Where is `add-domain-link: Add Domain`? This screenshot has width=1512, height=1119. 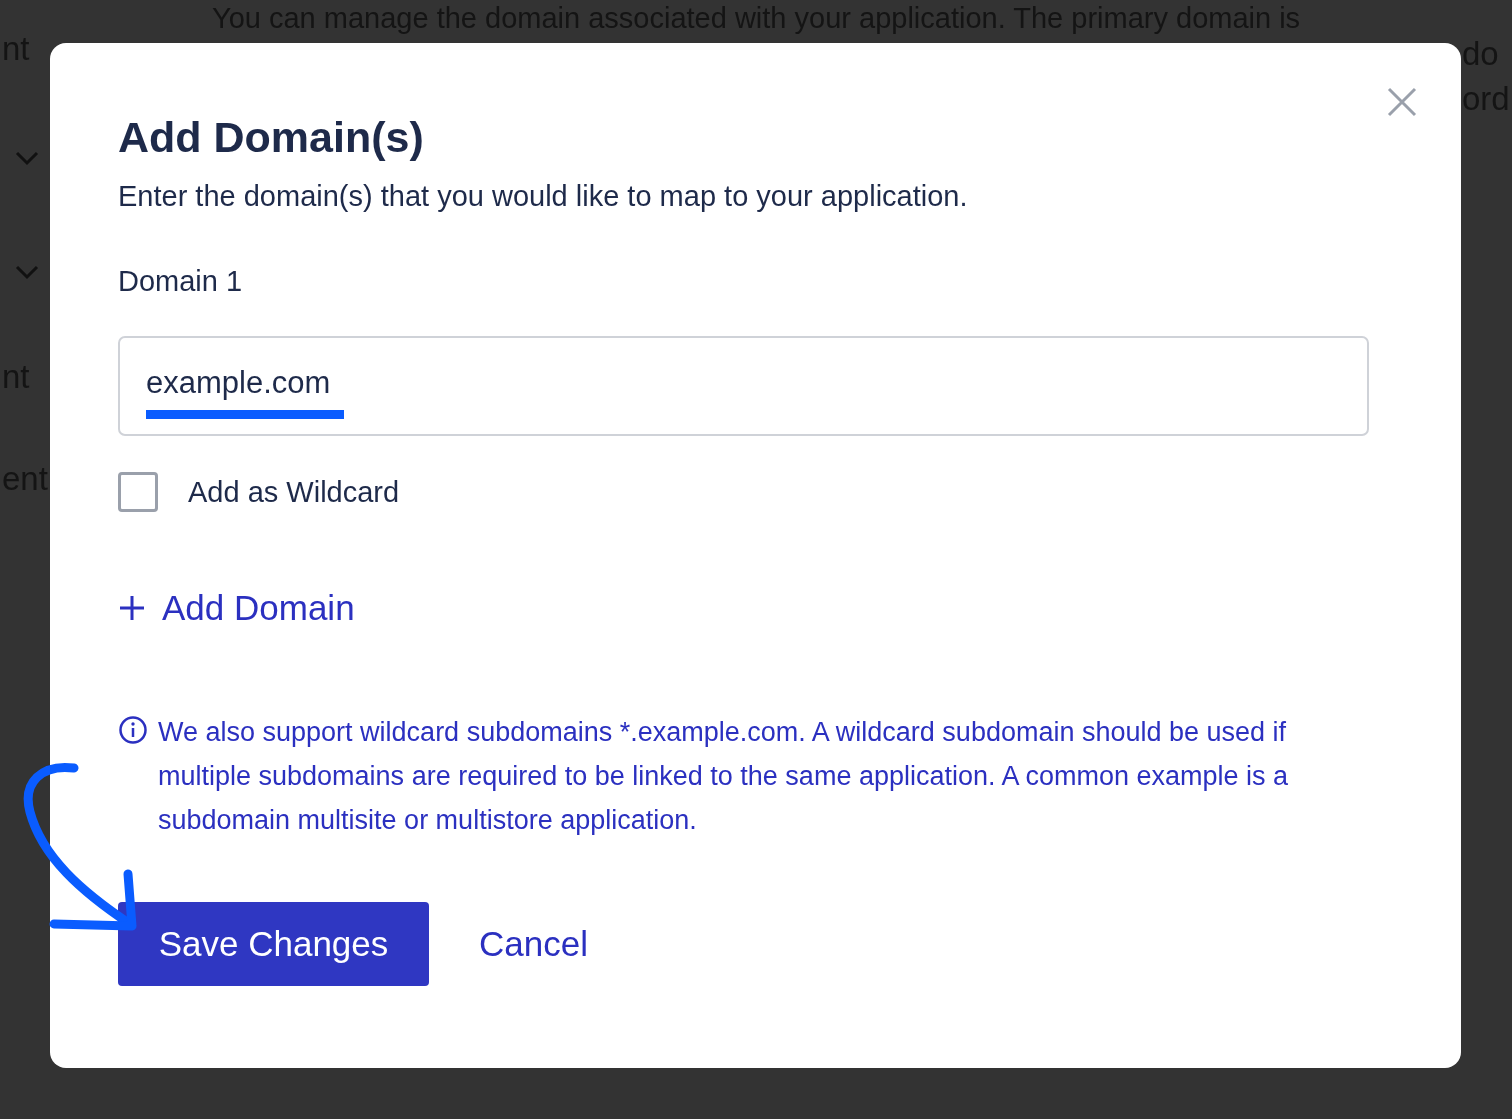 add-domain-link: Add Domain is located at coordinates (236, 608).